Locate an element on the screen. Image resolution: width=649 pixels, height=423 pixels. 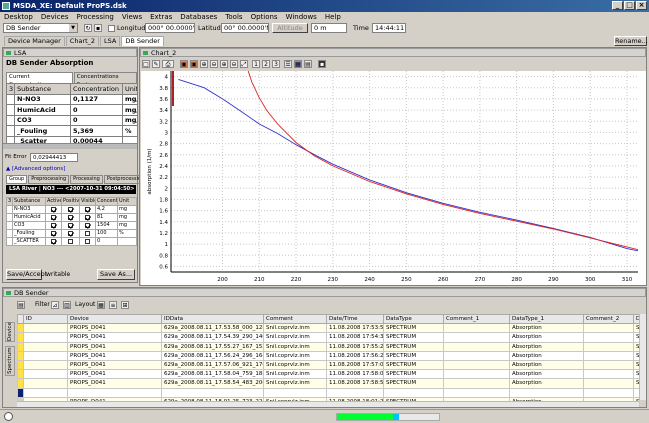
column-header: ID is located at coordinates (45, 319).